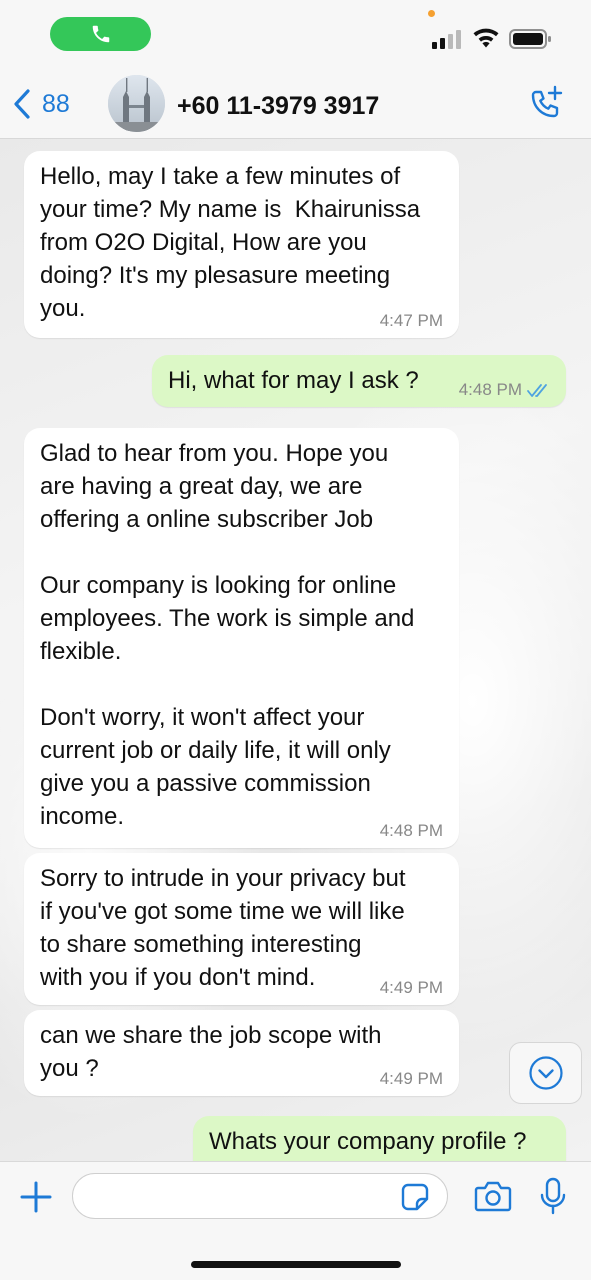 The width and height of the screenshot is (591, 1280). What do you see at coordinates (56, 103) in the screenshot?
I see `unread-count: 88` at bounding box center [56, 103].